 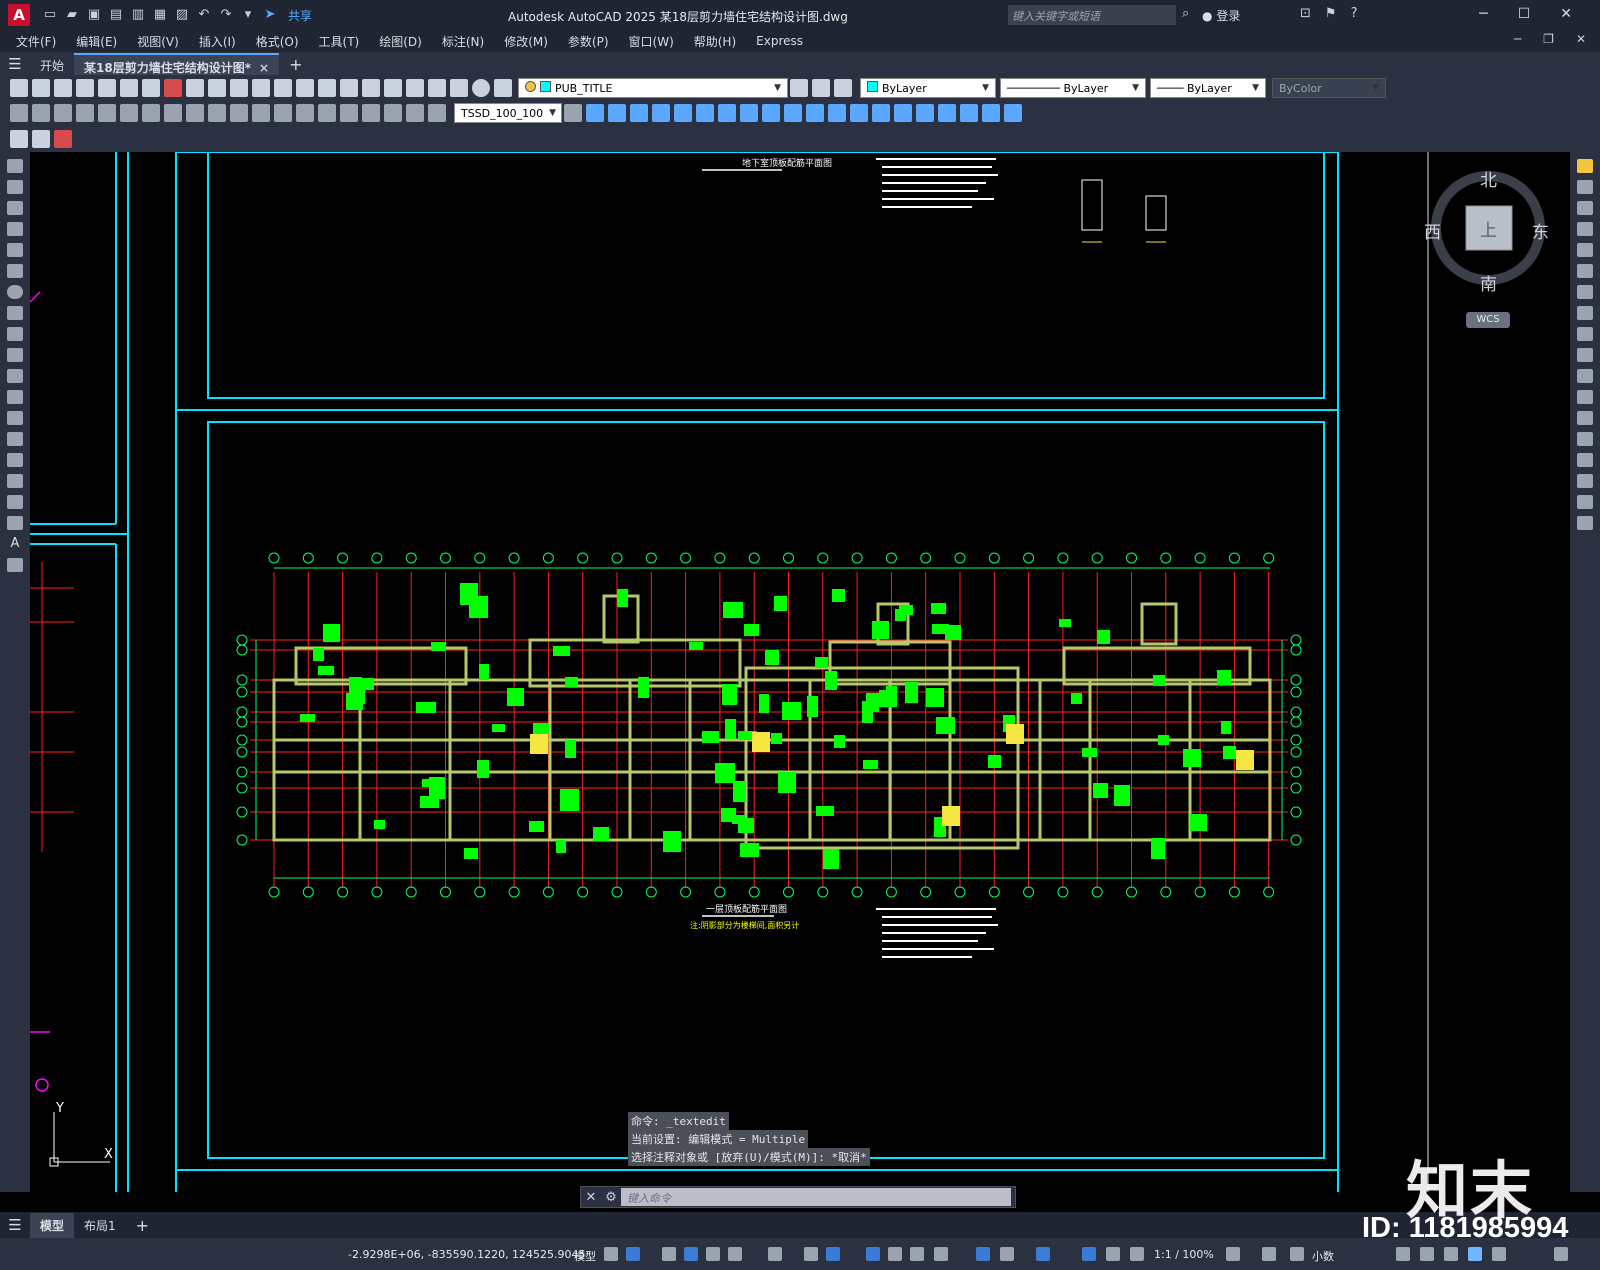 What do you see at coordinates (715, 41) in the screenshot?
I see `menu-help: 帮助(H)` at bounding box center [715, 41].